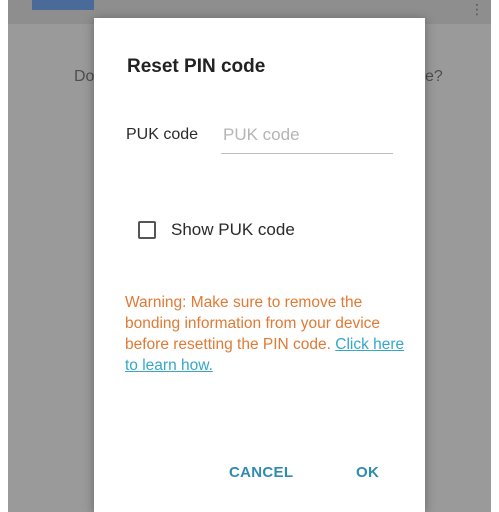 Image resolution: width=499 pixels, height=512 pixels. I want to click on ok-button: OK, so click(367, 472).